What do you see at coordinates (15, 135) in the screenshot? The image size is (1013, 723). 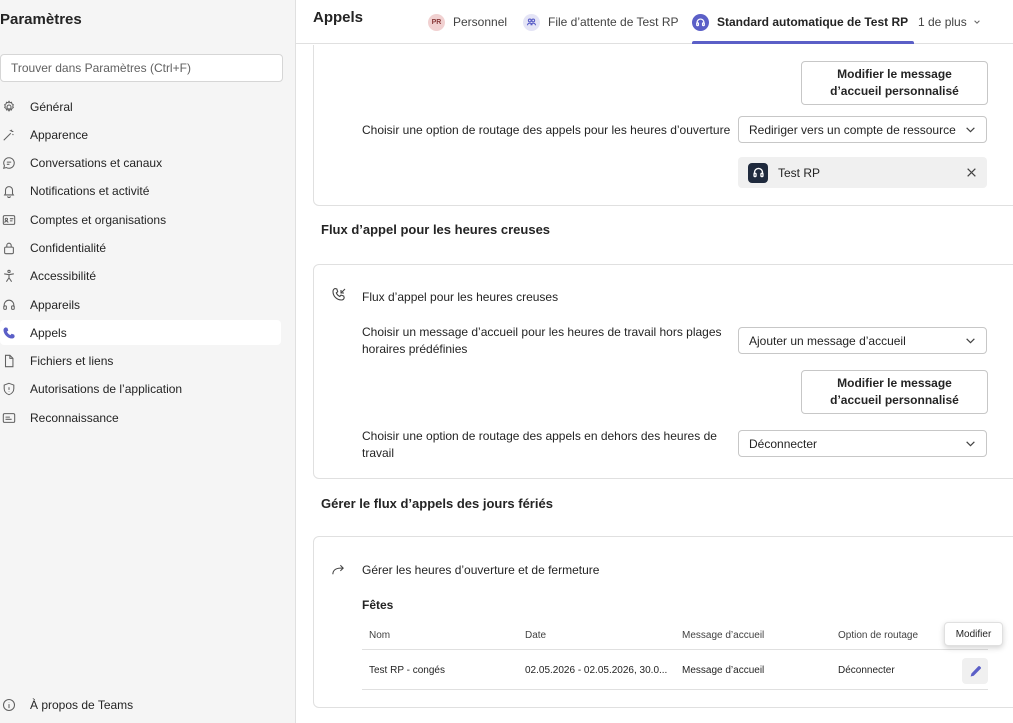 I see `wand-icon` at bounding box center [15, 135].